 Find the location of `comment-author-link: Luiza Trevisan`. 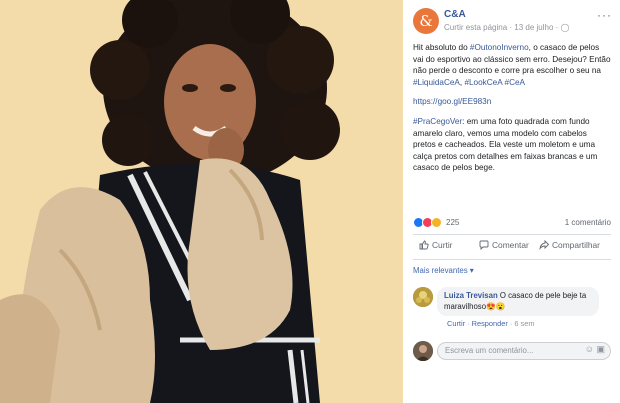

comment-author-link: Luiza Trevisan is located at coordinates (471, 295).